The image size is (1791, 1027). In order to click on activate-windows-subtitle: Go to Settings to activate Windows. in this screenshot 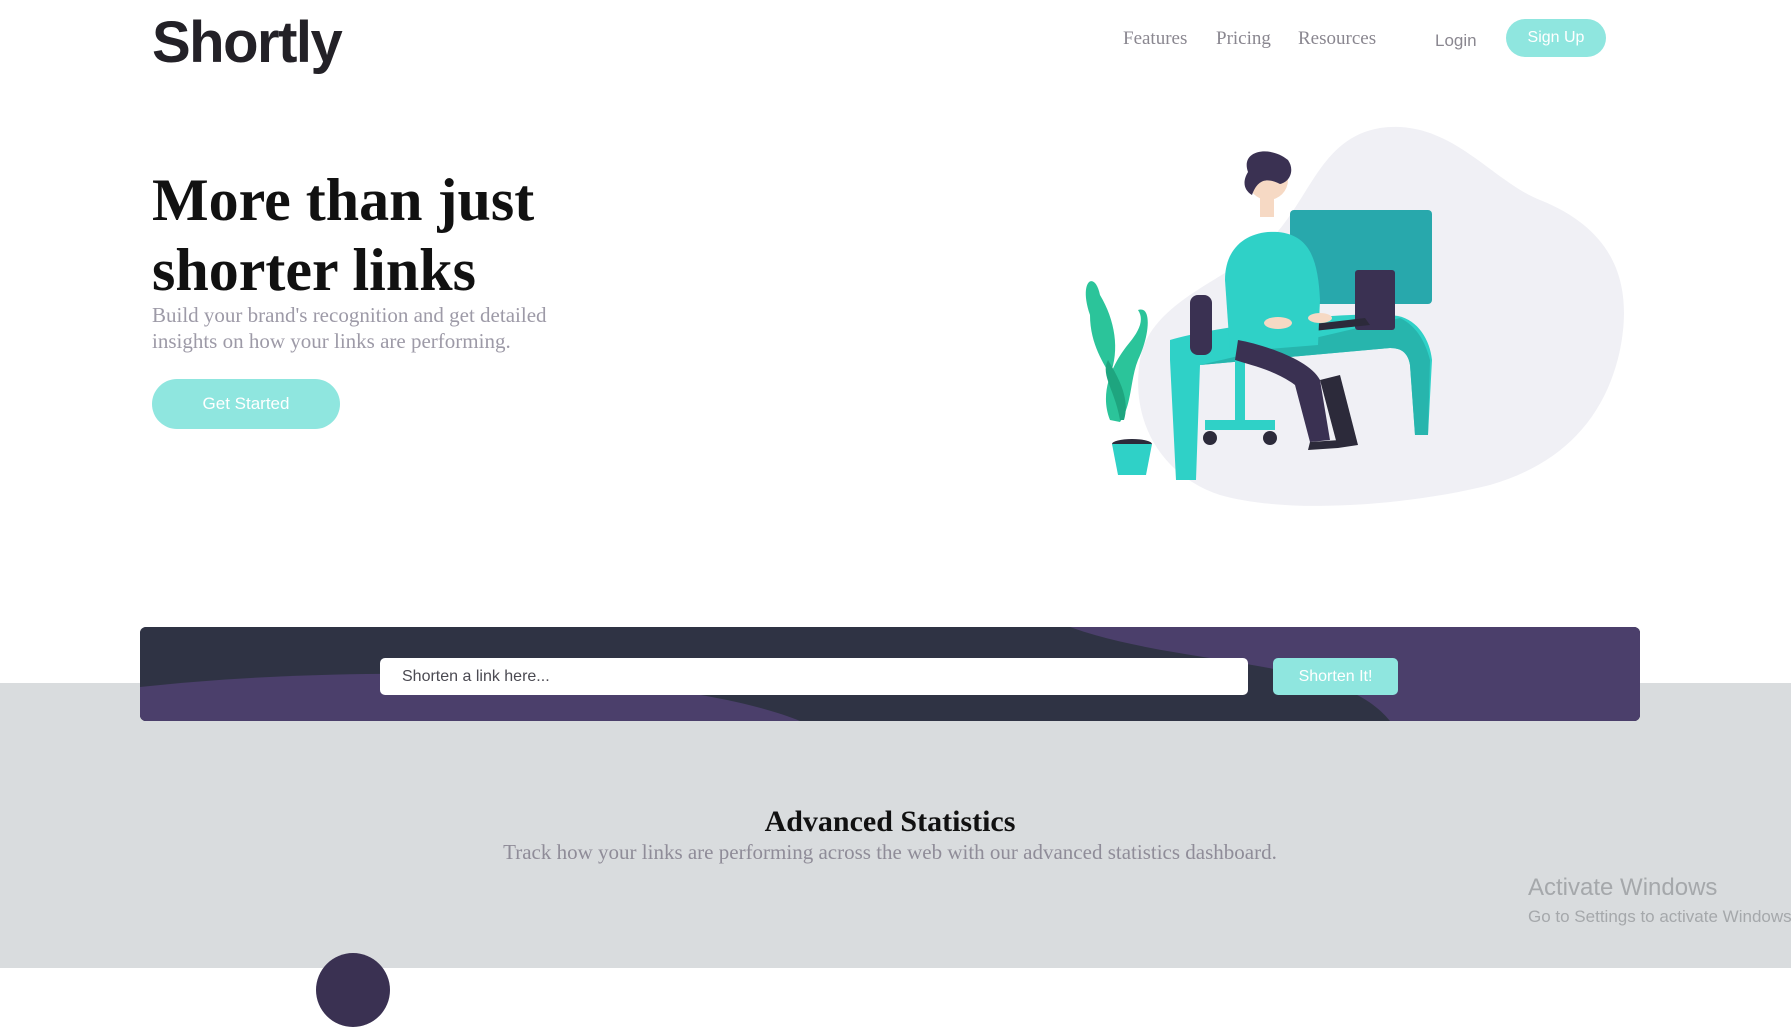, I will do `click(1659, 916)`.